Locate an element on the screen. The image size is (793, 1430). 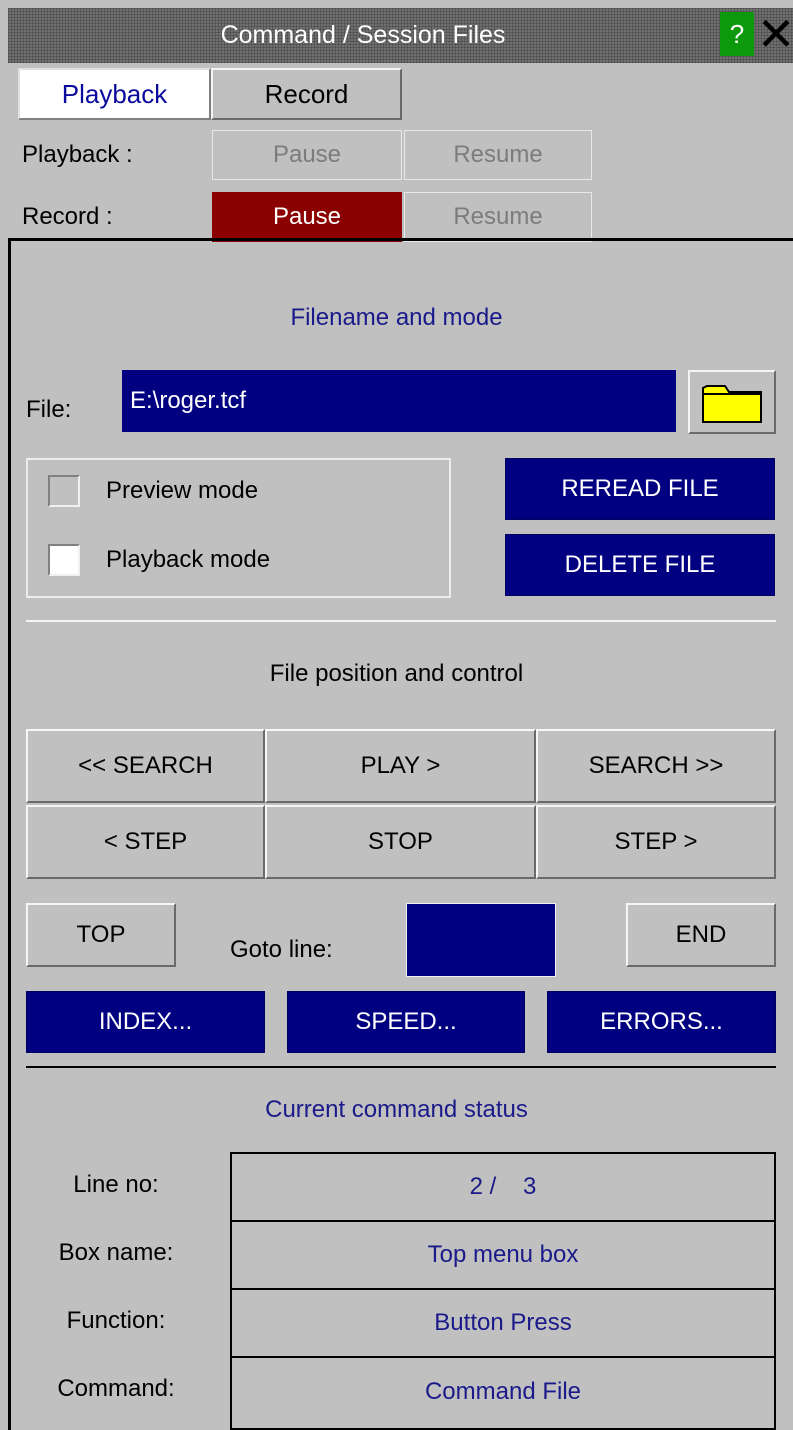
delete-file-button: DELETE FILE is located at coordinates (640, 565).